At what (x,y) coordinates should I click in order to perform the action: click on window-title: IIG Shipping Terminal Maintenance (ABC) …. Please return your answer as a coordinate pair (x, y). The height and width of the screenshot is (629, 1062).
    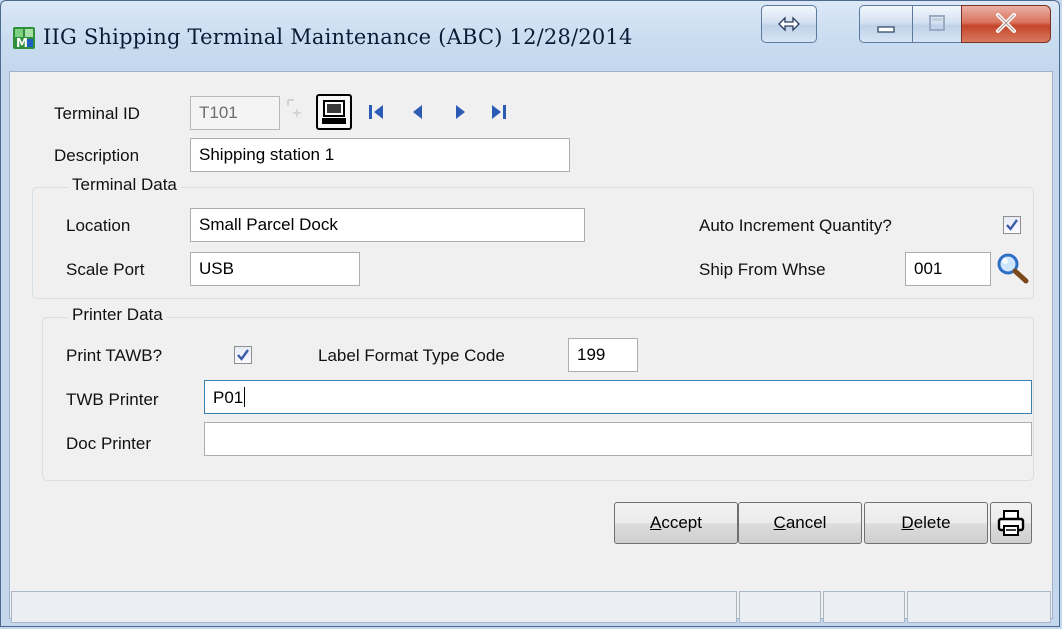
    Looking at the image, I should click on (338, 37).